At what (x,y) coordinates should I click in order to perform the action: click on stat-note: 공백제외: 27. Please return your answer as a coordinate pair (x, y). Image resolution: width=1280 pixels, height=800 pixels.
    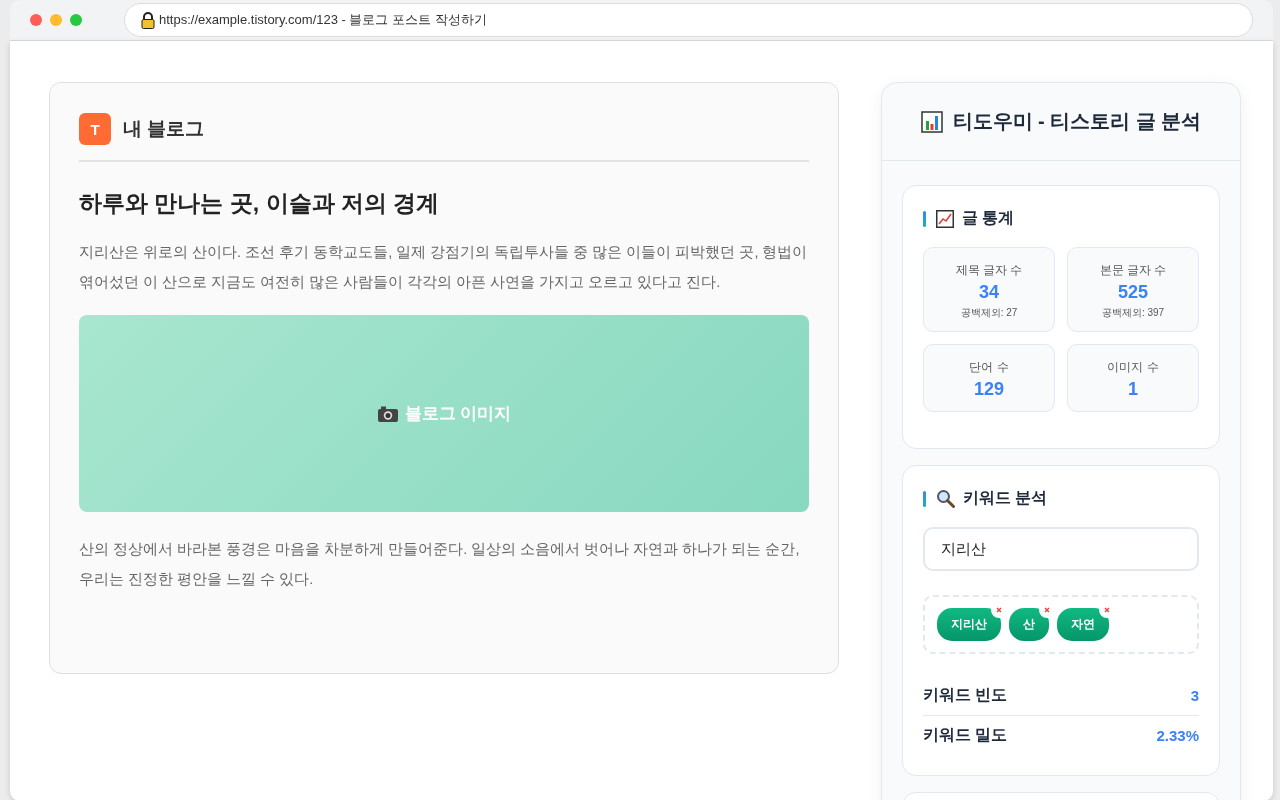
    Looking at the image, I should click on (989, 313).